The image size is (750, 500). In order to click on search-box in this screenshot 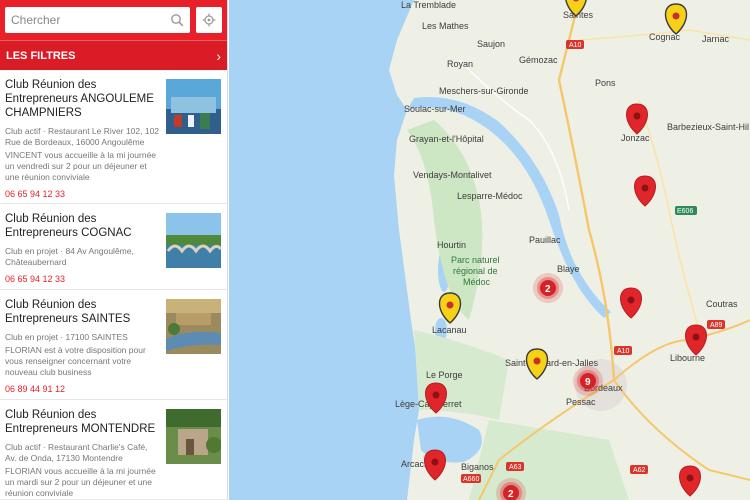, I will do `click(97, 20)`.